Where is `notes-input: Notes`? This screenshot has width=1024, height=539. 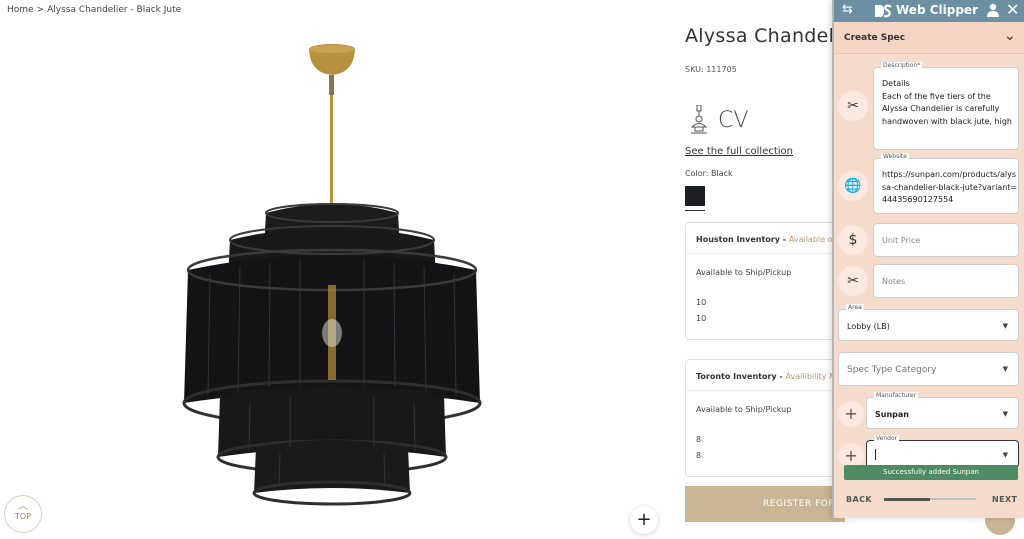
notes-input: Notes is located at coordinates (946, 281).